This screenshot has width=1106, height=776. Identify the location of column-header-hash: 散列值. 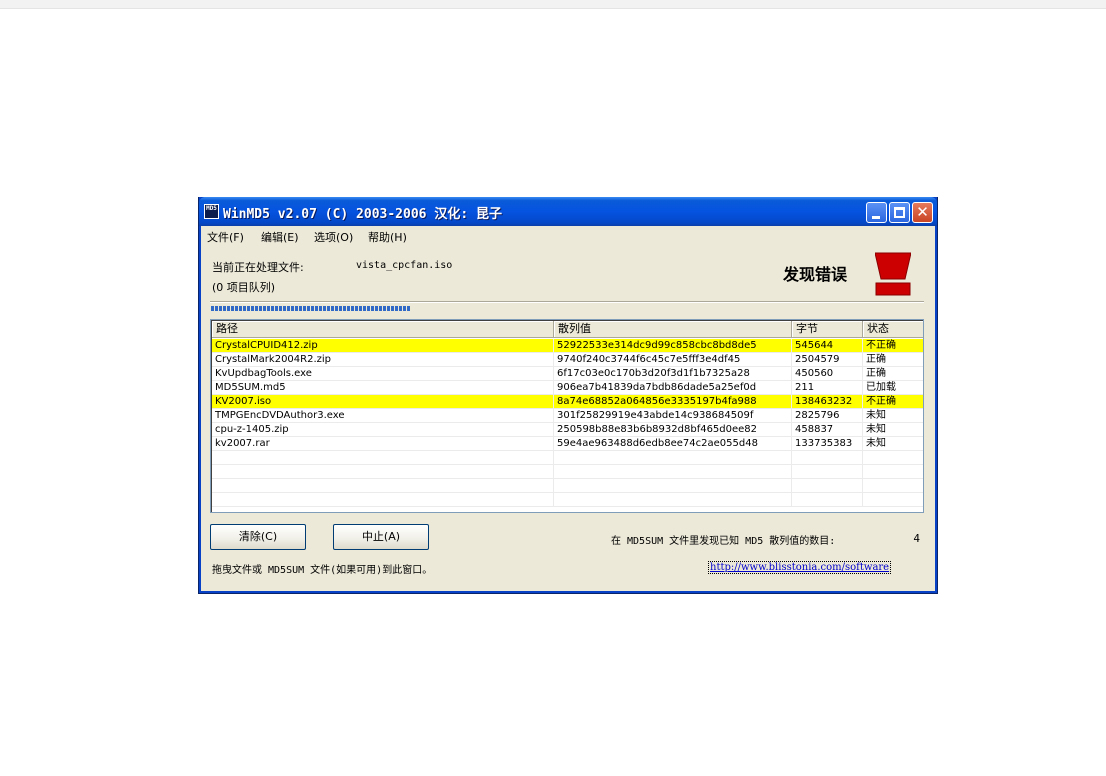
(673, 329).